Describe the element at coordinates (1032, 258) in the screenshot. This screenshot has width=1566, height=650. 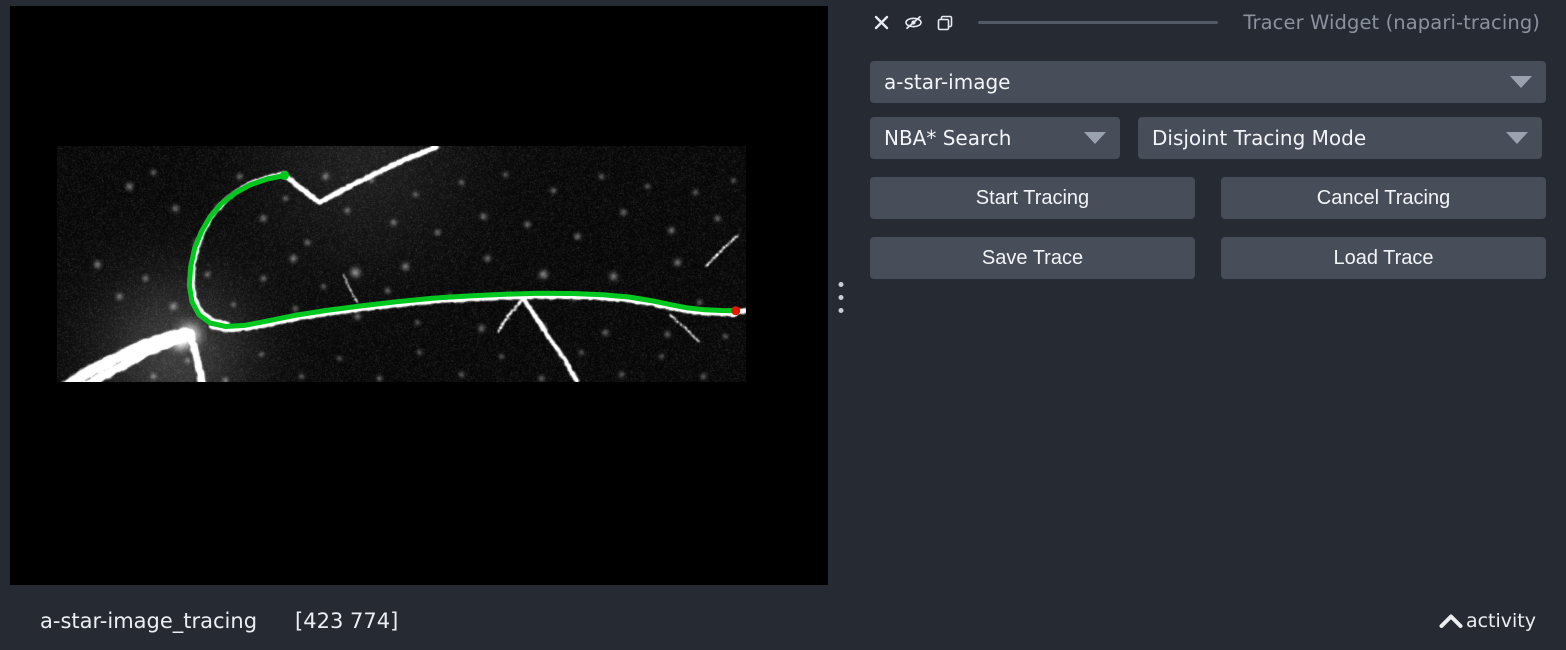
I see `save-trace-button: Save Trace` at that location.